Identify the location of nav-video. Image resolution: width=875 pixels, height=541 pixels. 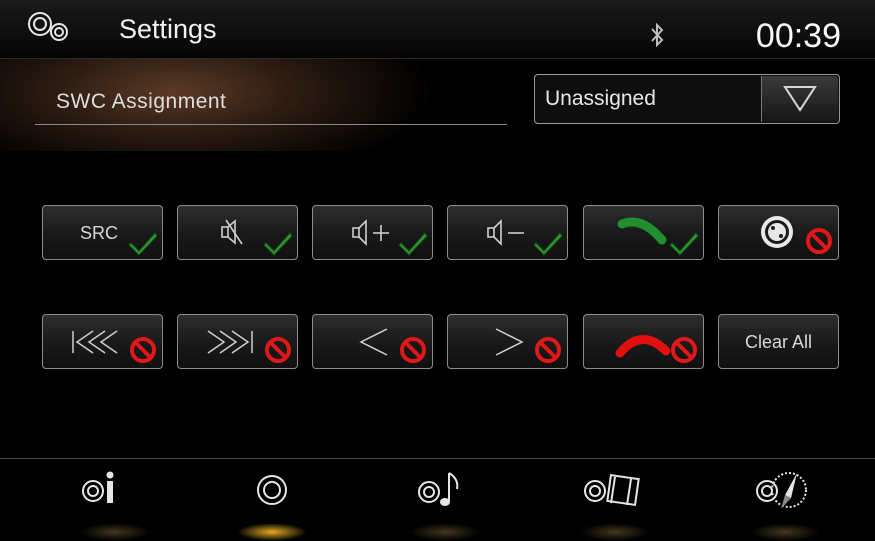
(615, 503).